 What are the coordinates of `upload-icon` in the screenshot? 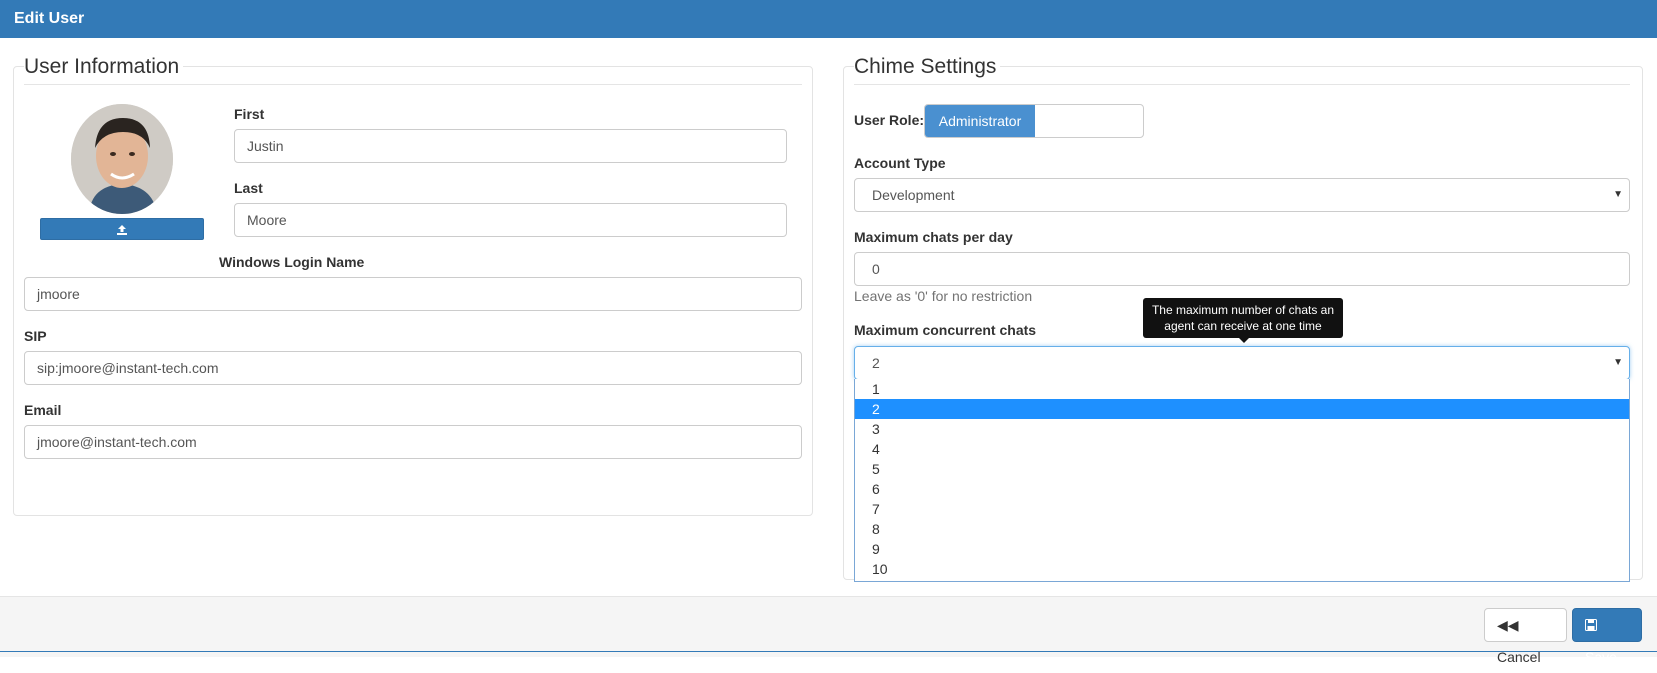 It's located at (122, 229).